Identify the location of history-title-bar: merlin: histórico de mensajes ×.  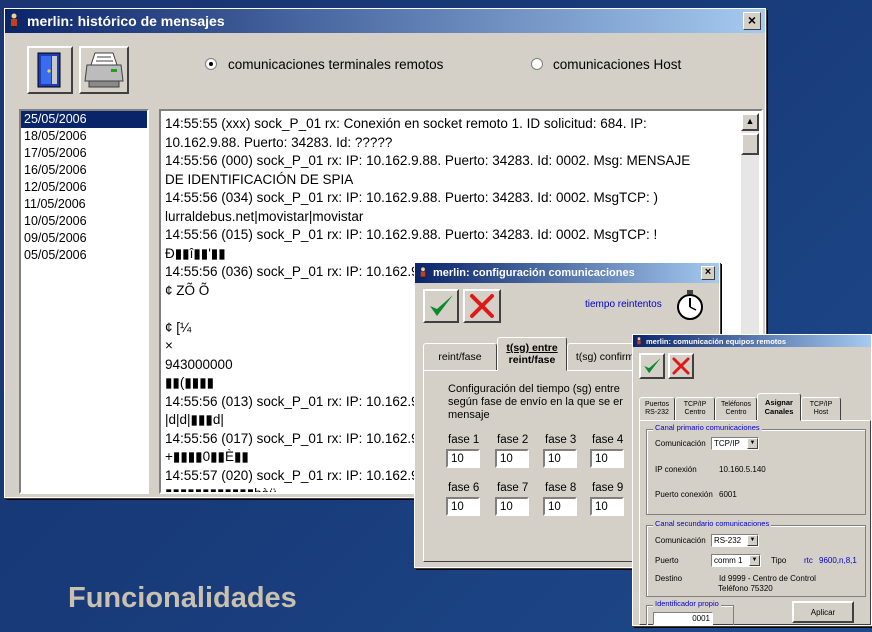
(385, 21).